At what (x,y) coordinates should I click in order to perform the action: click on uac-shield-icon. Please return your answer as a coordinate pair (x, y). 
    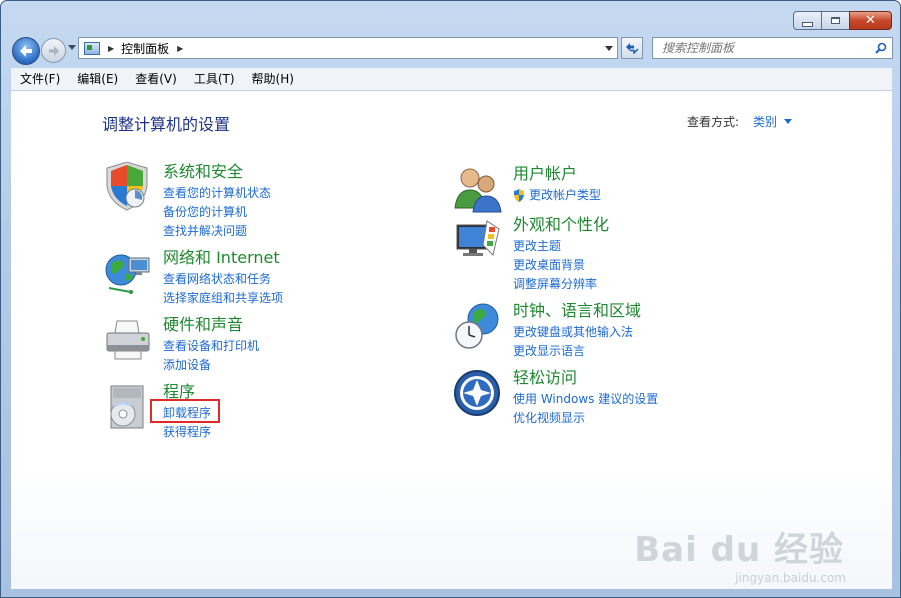
    Looking at the image, I should click on (519, 195).